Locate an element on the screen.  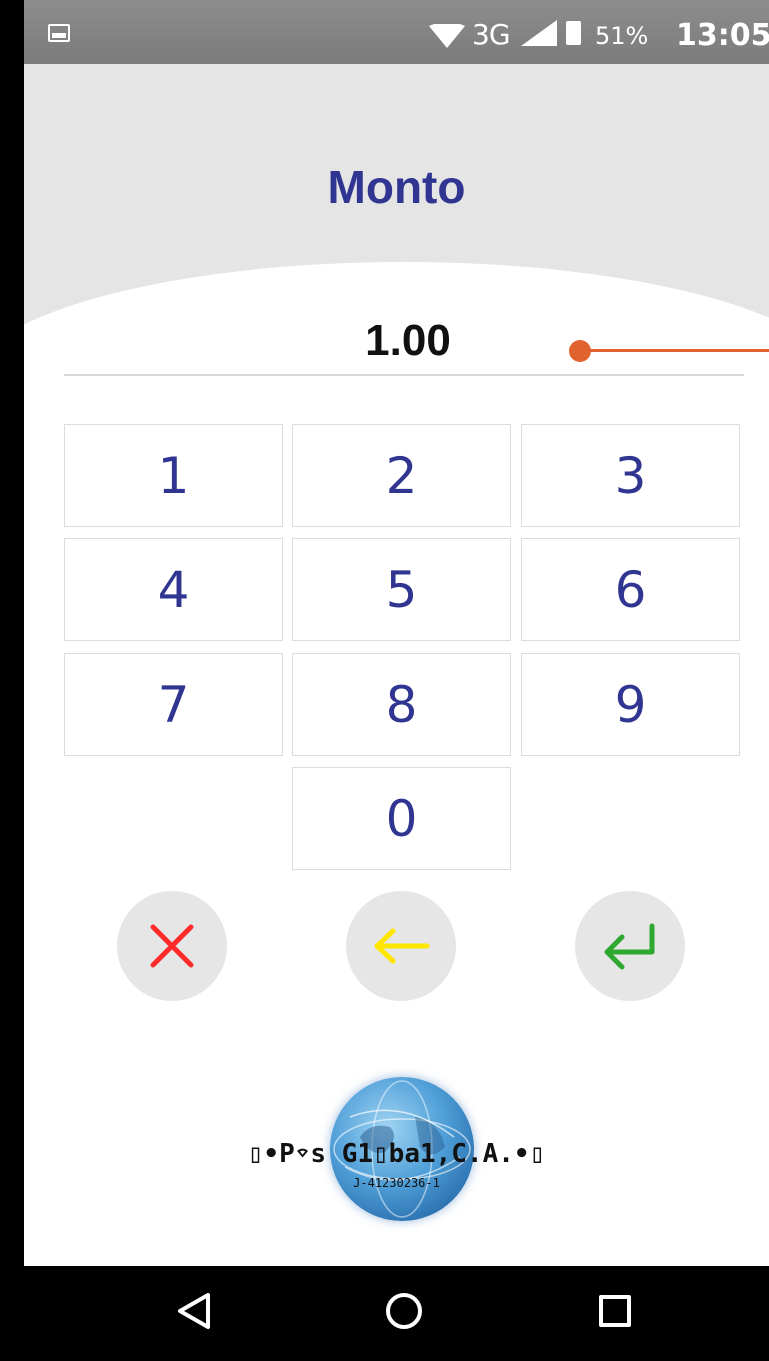
cursor-line is located at coordinates (676, 350).